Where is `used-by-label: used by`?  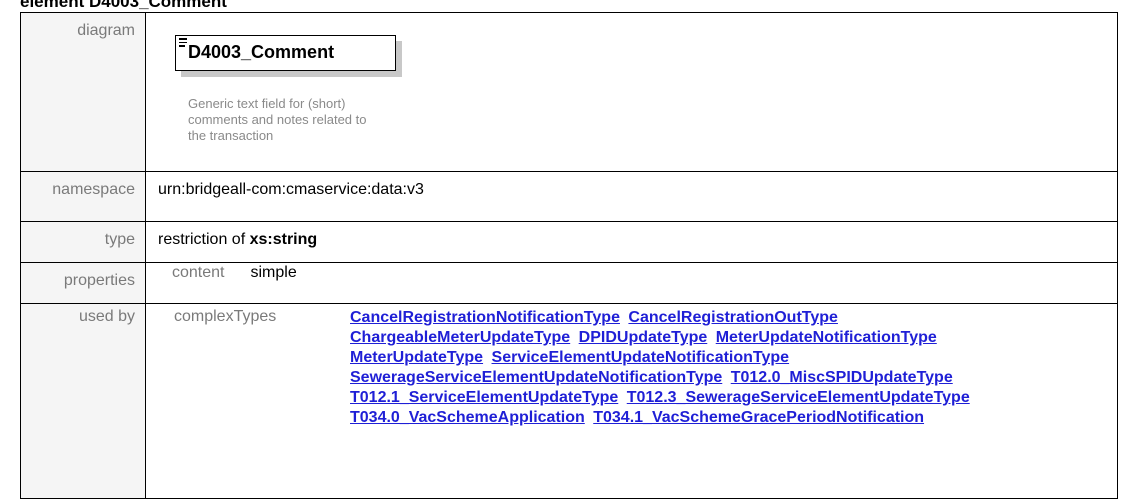 used-by-label: used by is located at coordinates (83, 401).